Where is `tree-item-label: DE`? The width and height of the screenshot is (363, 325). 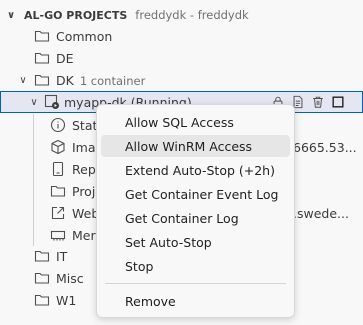 tree-item-label: DE is located at coordinates (65, 58).